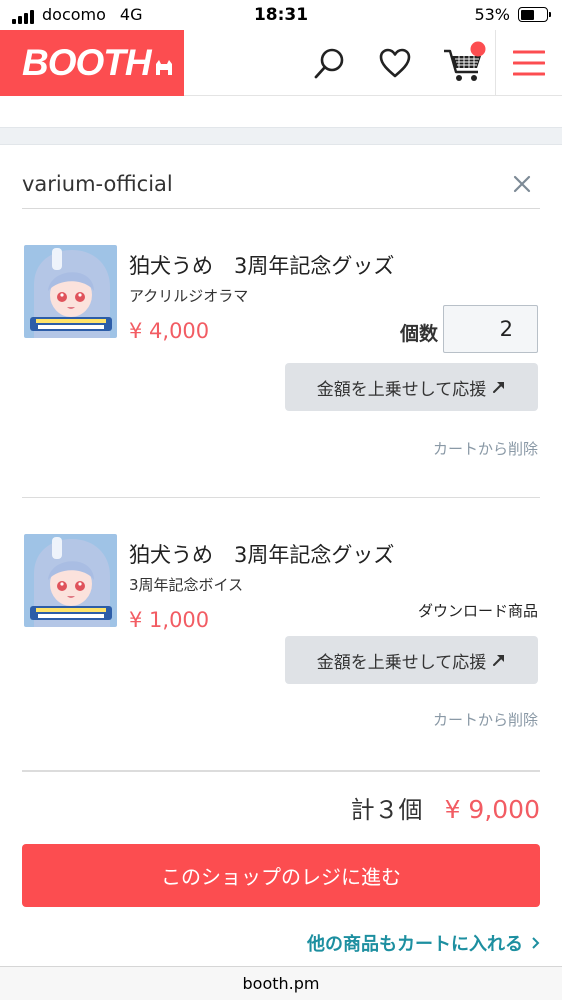  I want to click on cart-icon, so click(465, 62).